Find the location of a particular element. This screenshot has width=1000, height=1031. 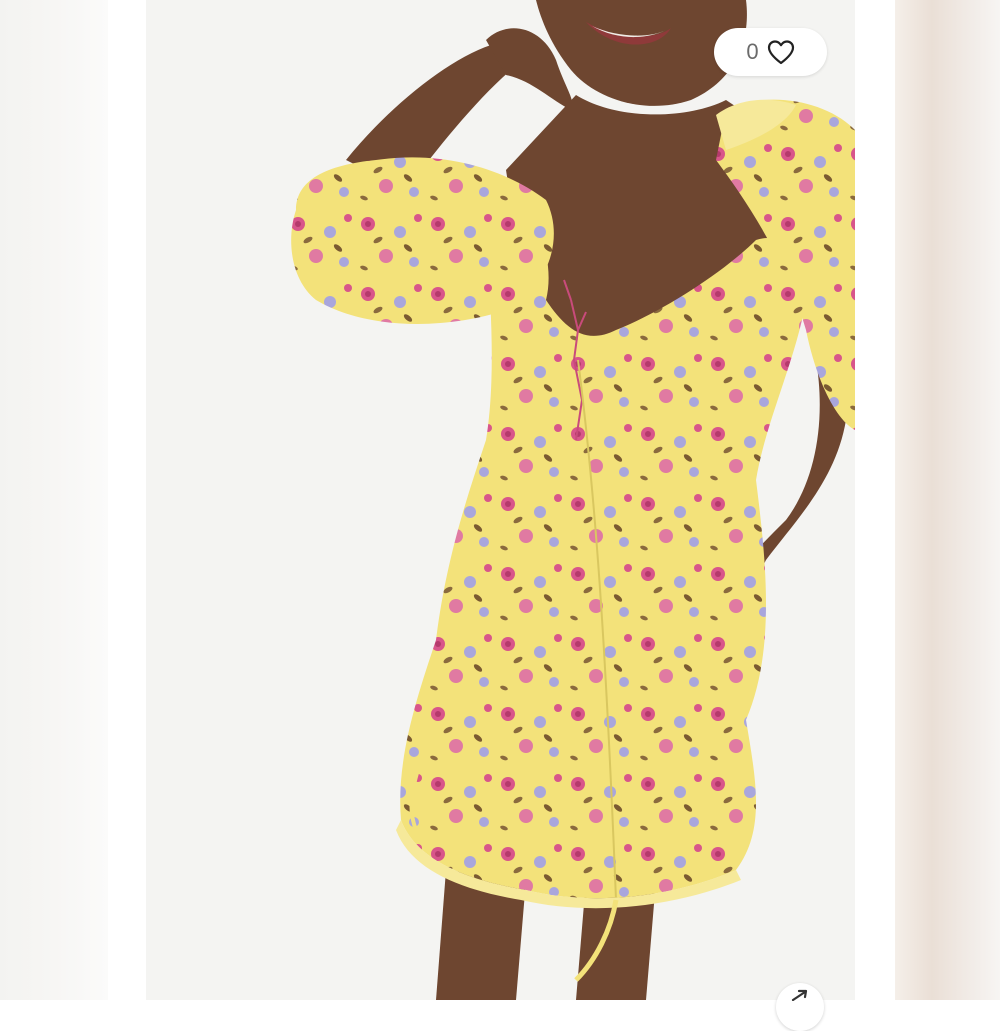

blurred-backdrop-left is located at coordinates (54, 500).